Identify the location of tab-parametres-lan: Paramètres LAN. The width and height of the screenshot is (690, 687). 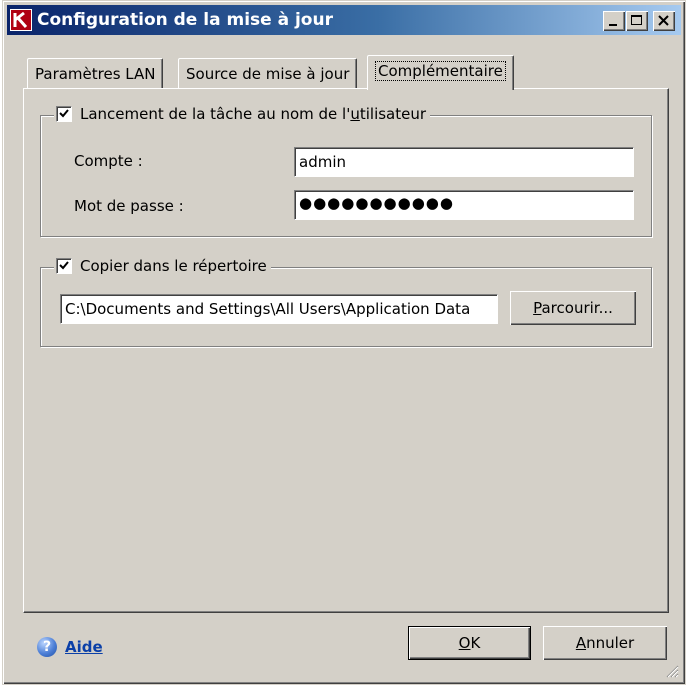
(95, 73).